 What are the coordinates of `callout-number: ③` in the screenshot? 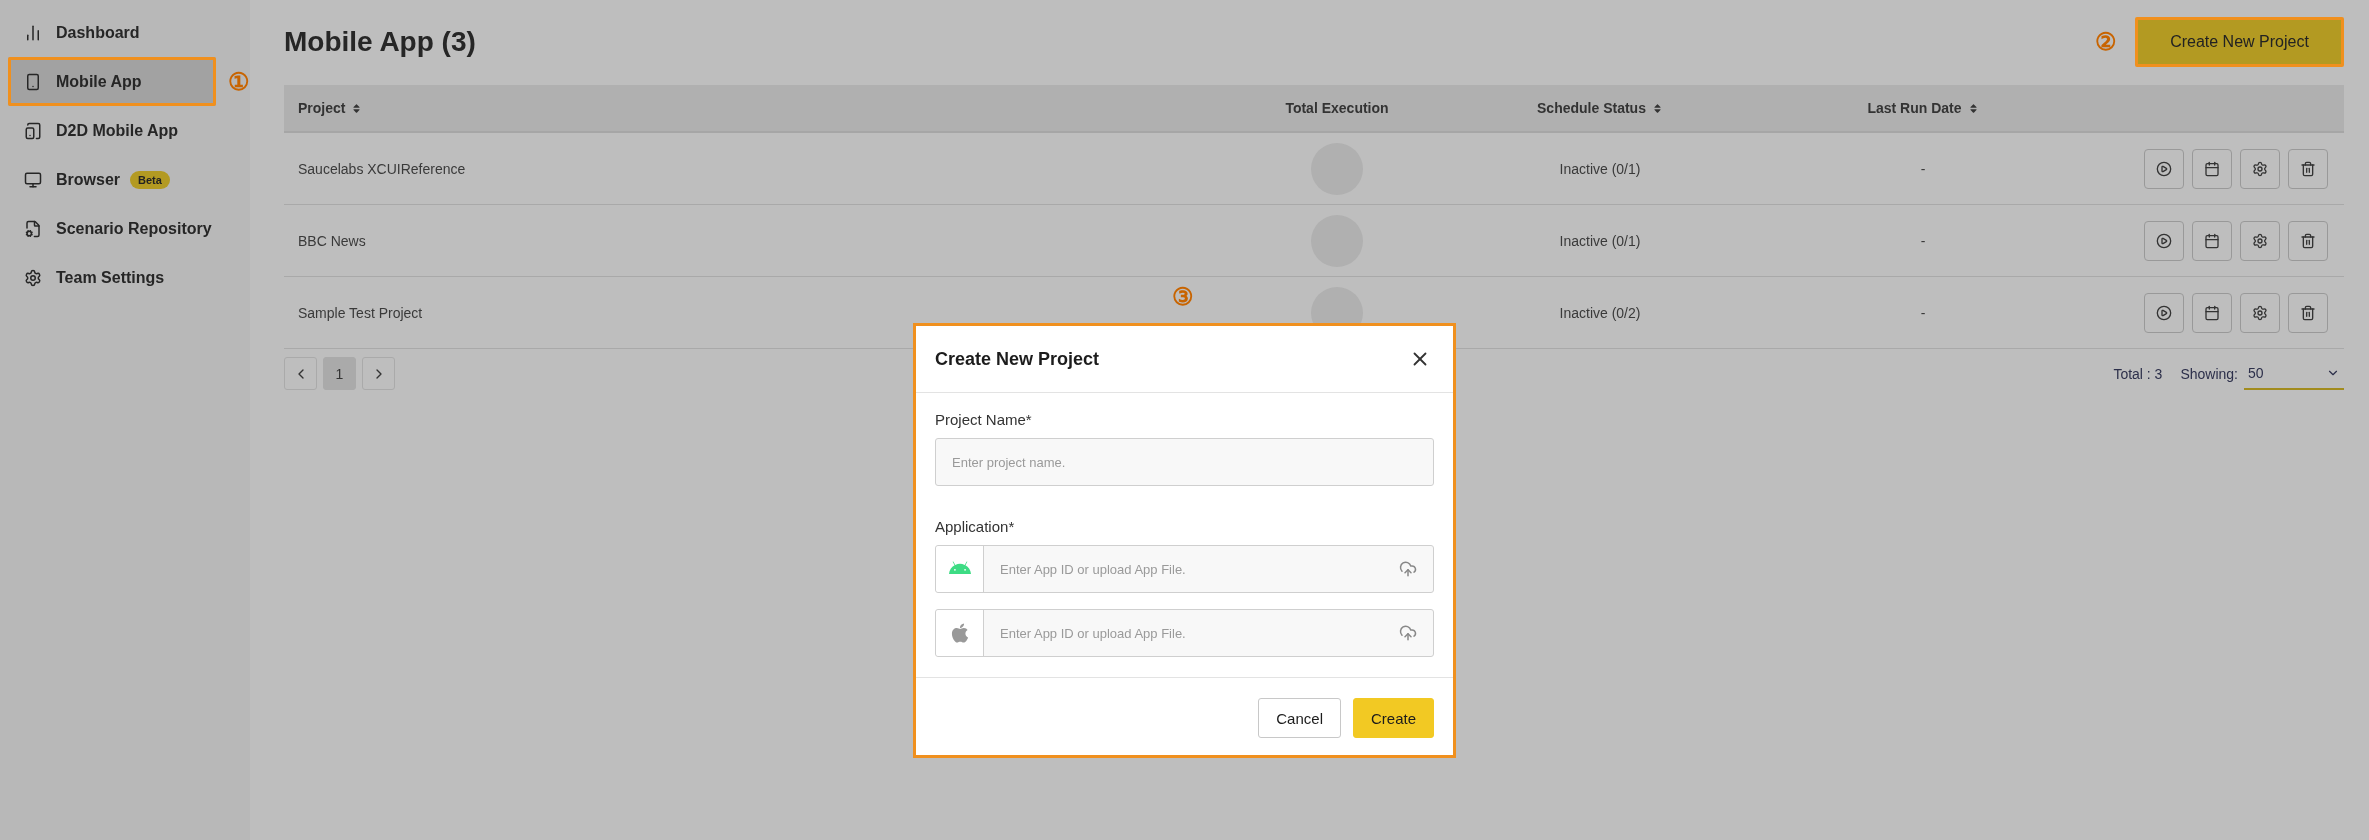 It's located at (1183, 297).